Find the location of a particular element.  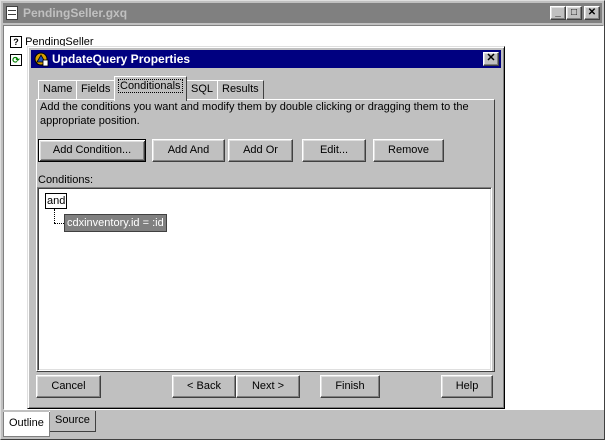

tab-label: Name is located at coordinates (58, 89).